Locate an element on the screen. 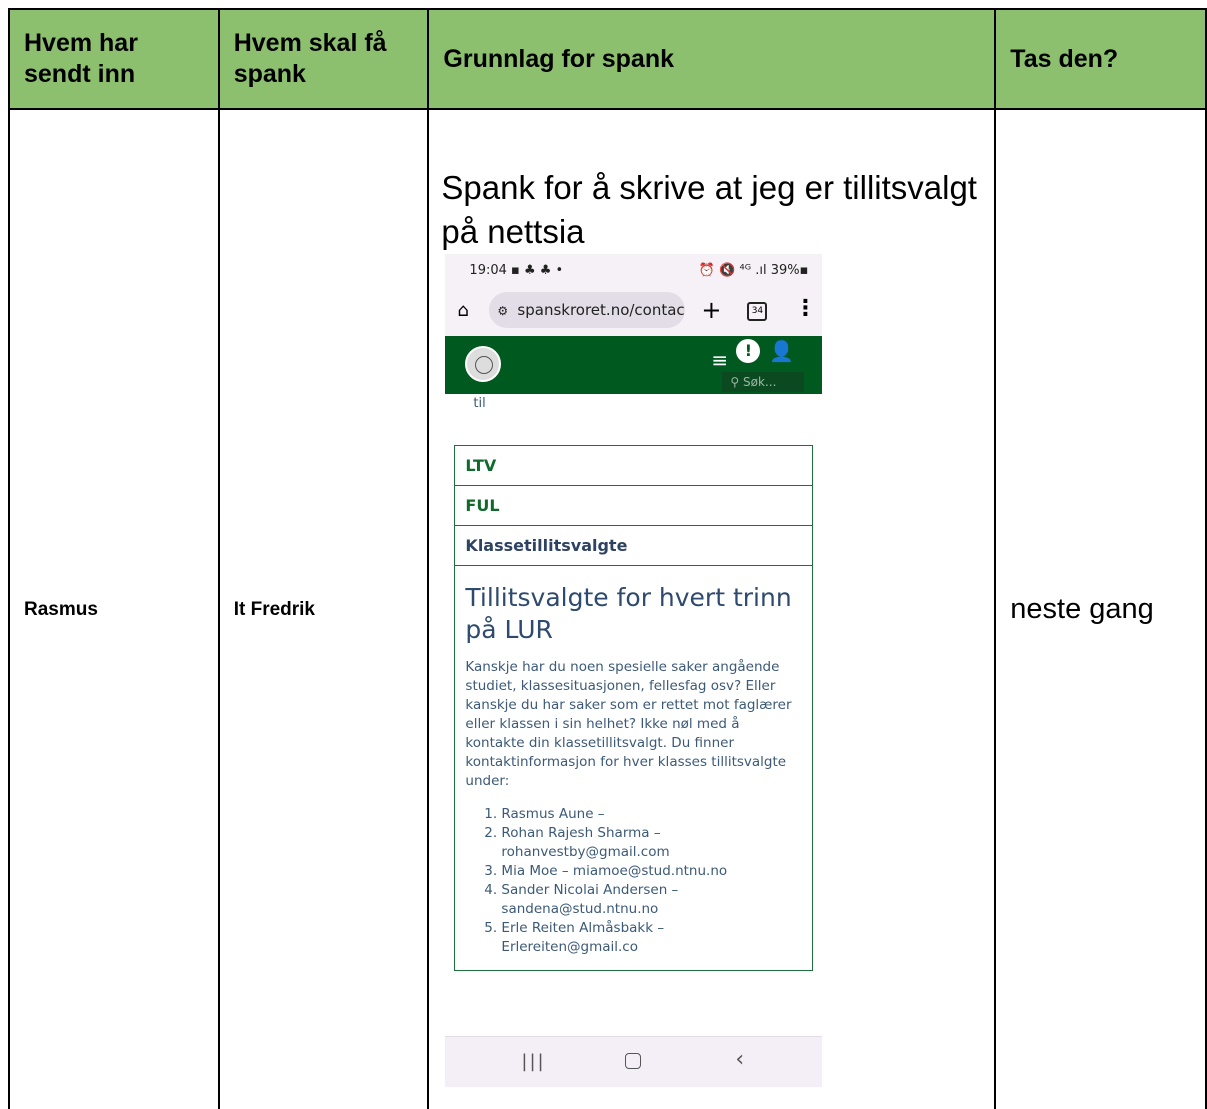  list-item: Rasmus Aune – is located at coordinates (651, 814).